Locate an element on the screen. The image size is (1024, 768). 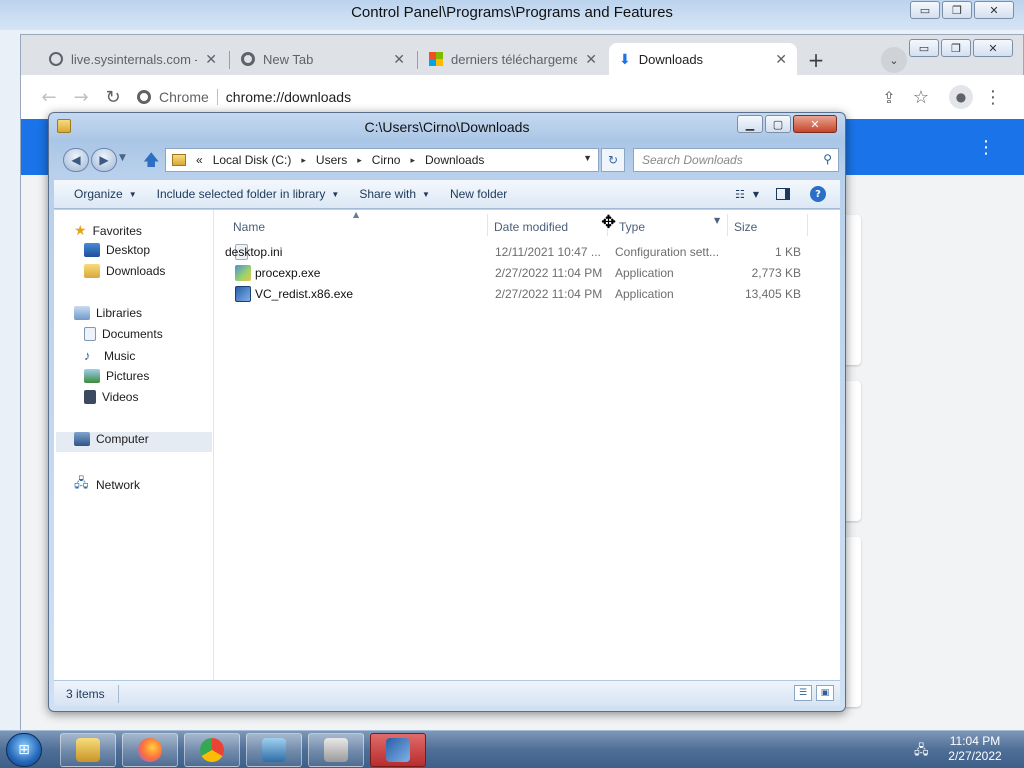
large-icons-view-icon: ▣ is located at coordinates (825, 693).